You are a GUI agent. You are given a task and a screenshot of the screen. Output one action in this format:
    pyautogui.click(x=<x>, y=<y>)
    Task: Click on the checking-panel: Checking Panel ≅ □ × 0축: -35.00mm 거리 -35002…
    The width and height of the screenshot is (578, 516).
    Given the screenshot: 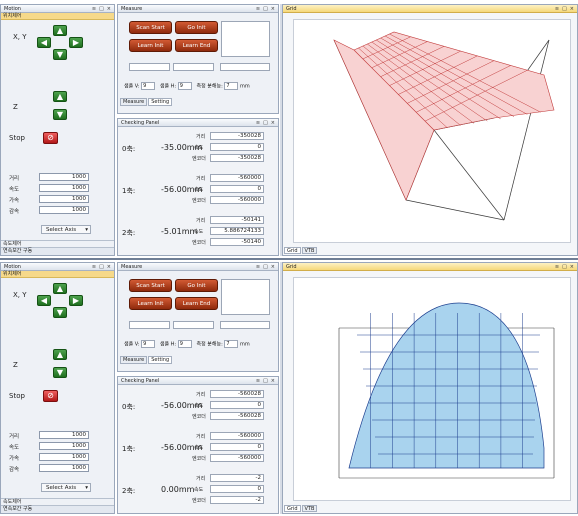 What is the action you would take?
    pyautogui.click(x=198, y=187)
    